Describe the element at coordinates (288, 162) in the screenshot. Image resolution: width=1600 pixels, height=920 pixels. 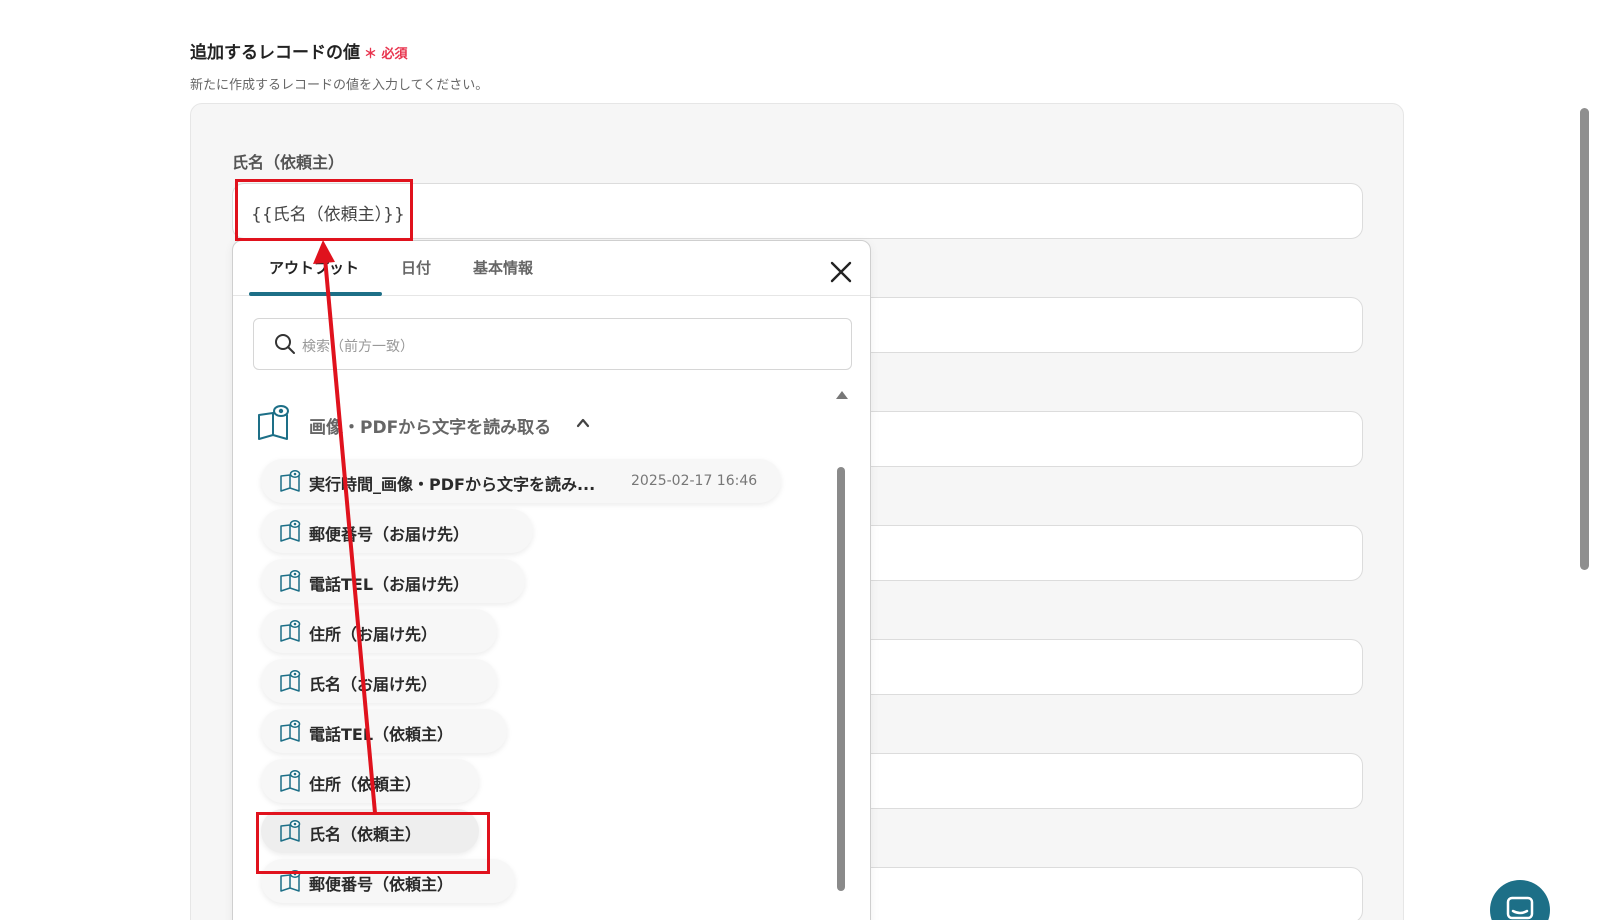
I see `field-label: 氏名（依頼主）` at that location.